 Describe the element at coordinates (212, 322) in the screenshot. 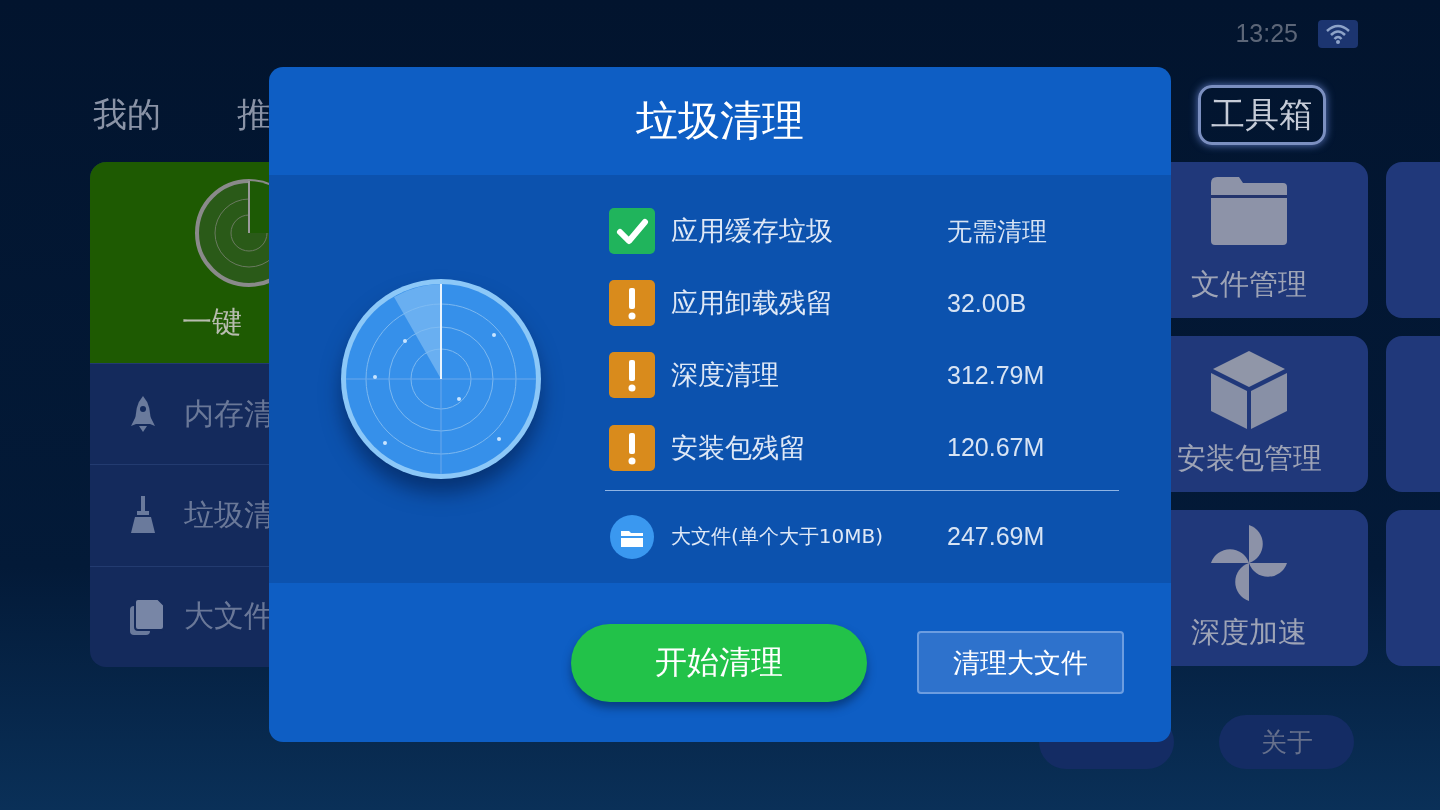

I see `optimize-label: 一键` at that location.